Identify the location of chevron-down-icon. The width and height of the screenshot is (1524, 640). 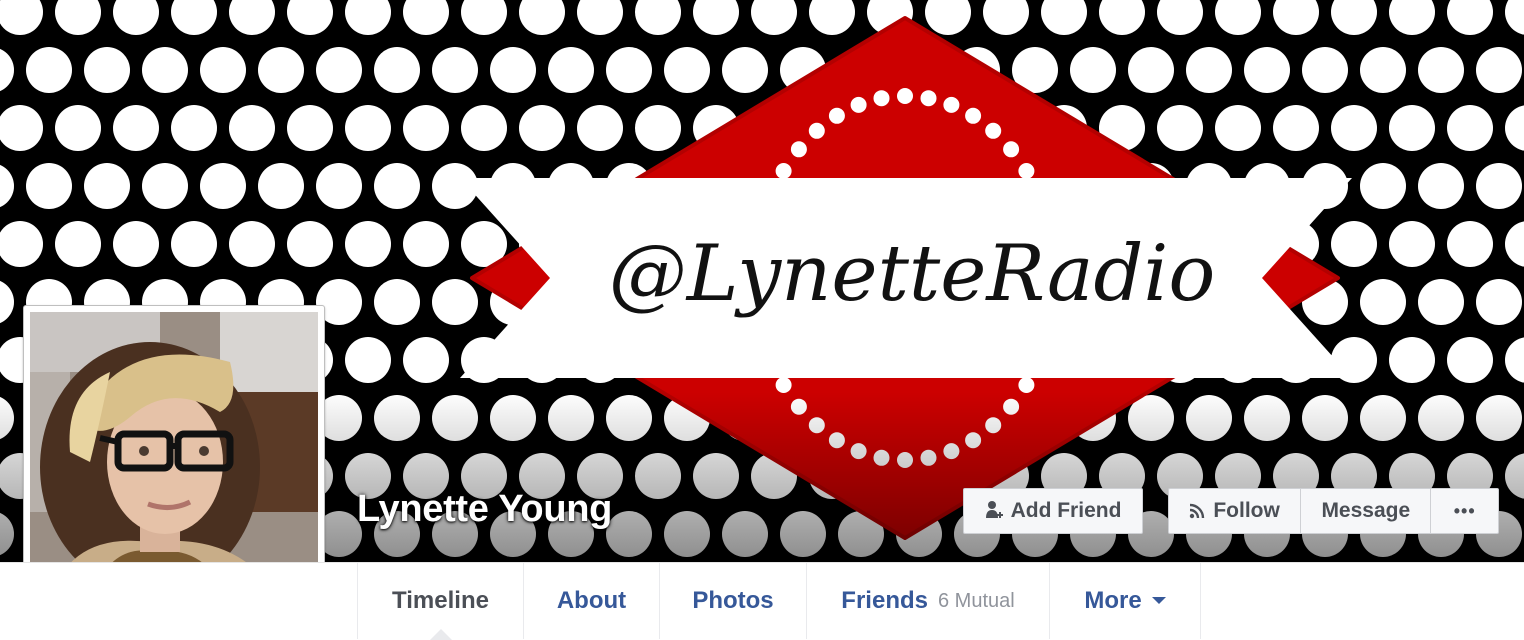
(1158, 601).